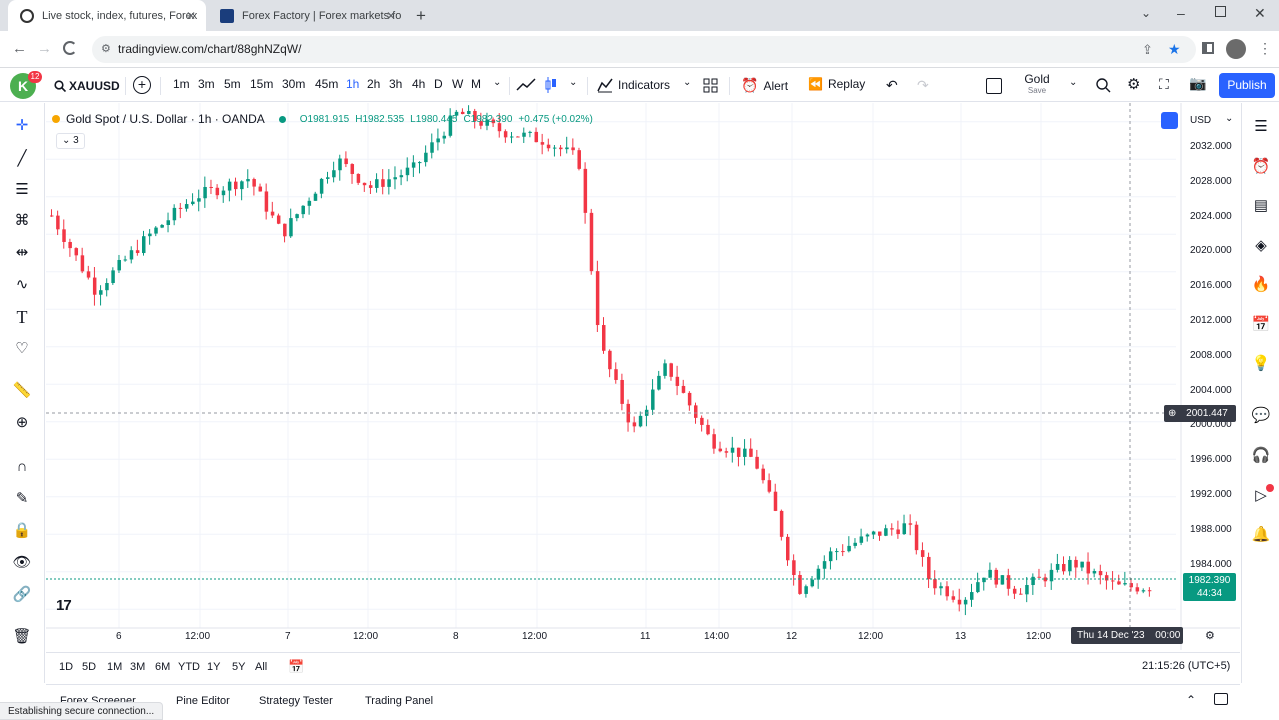 The width and height of the screenshot is (1279, 720). What do you see at coordinates (70, 141) in the screenshot?
I see `indicator-collapse-toggle: ⌄ 3` at bounding box center [70, 141].